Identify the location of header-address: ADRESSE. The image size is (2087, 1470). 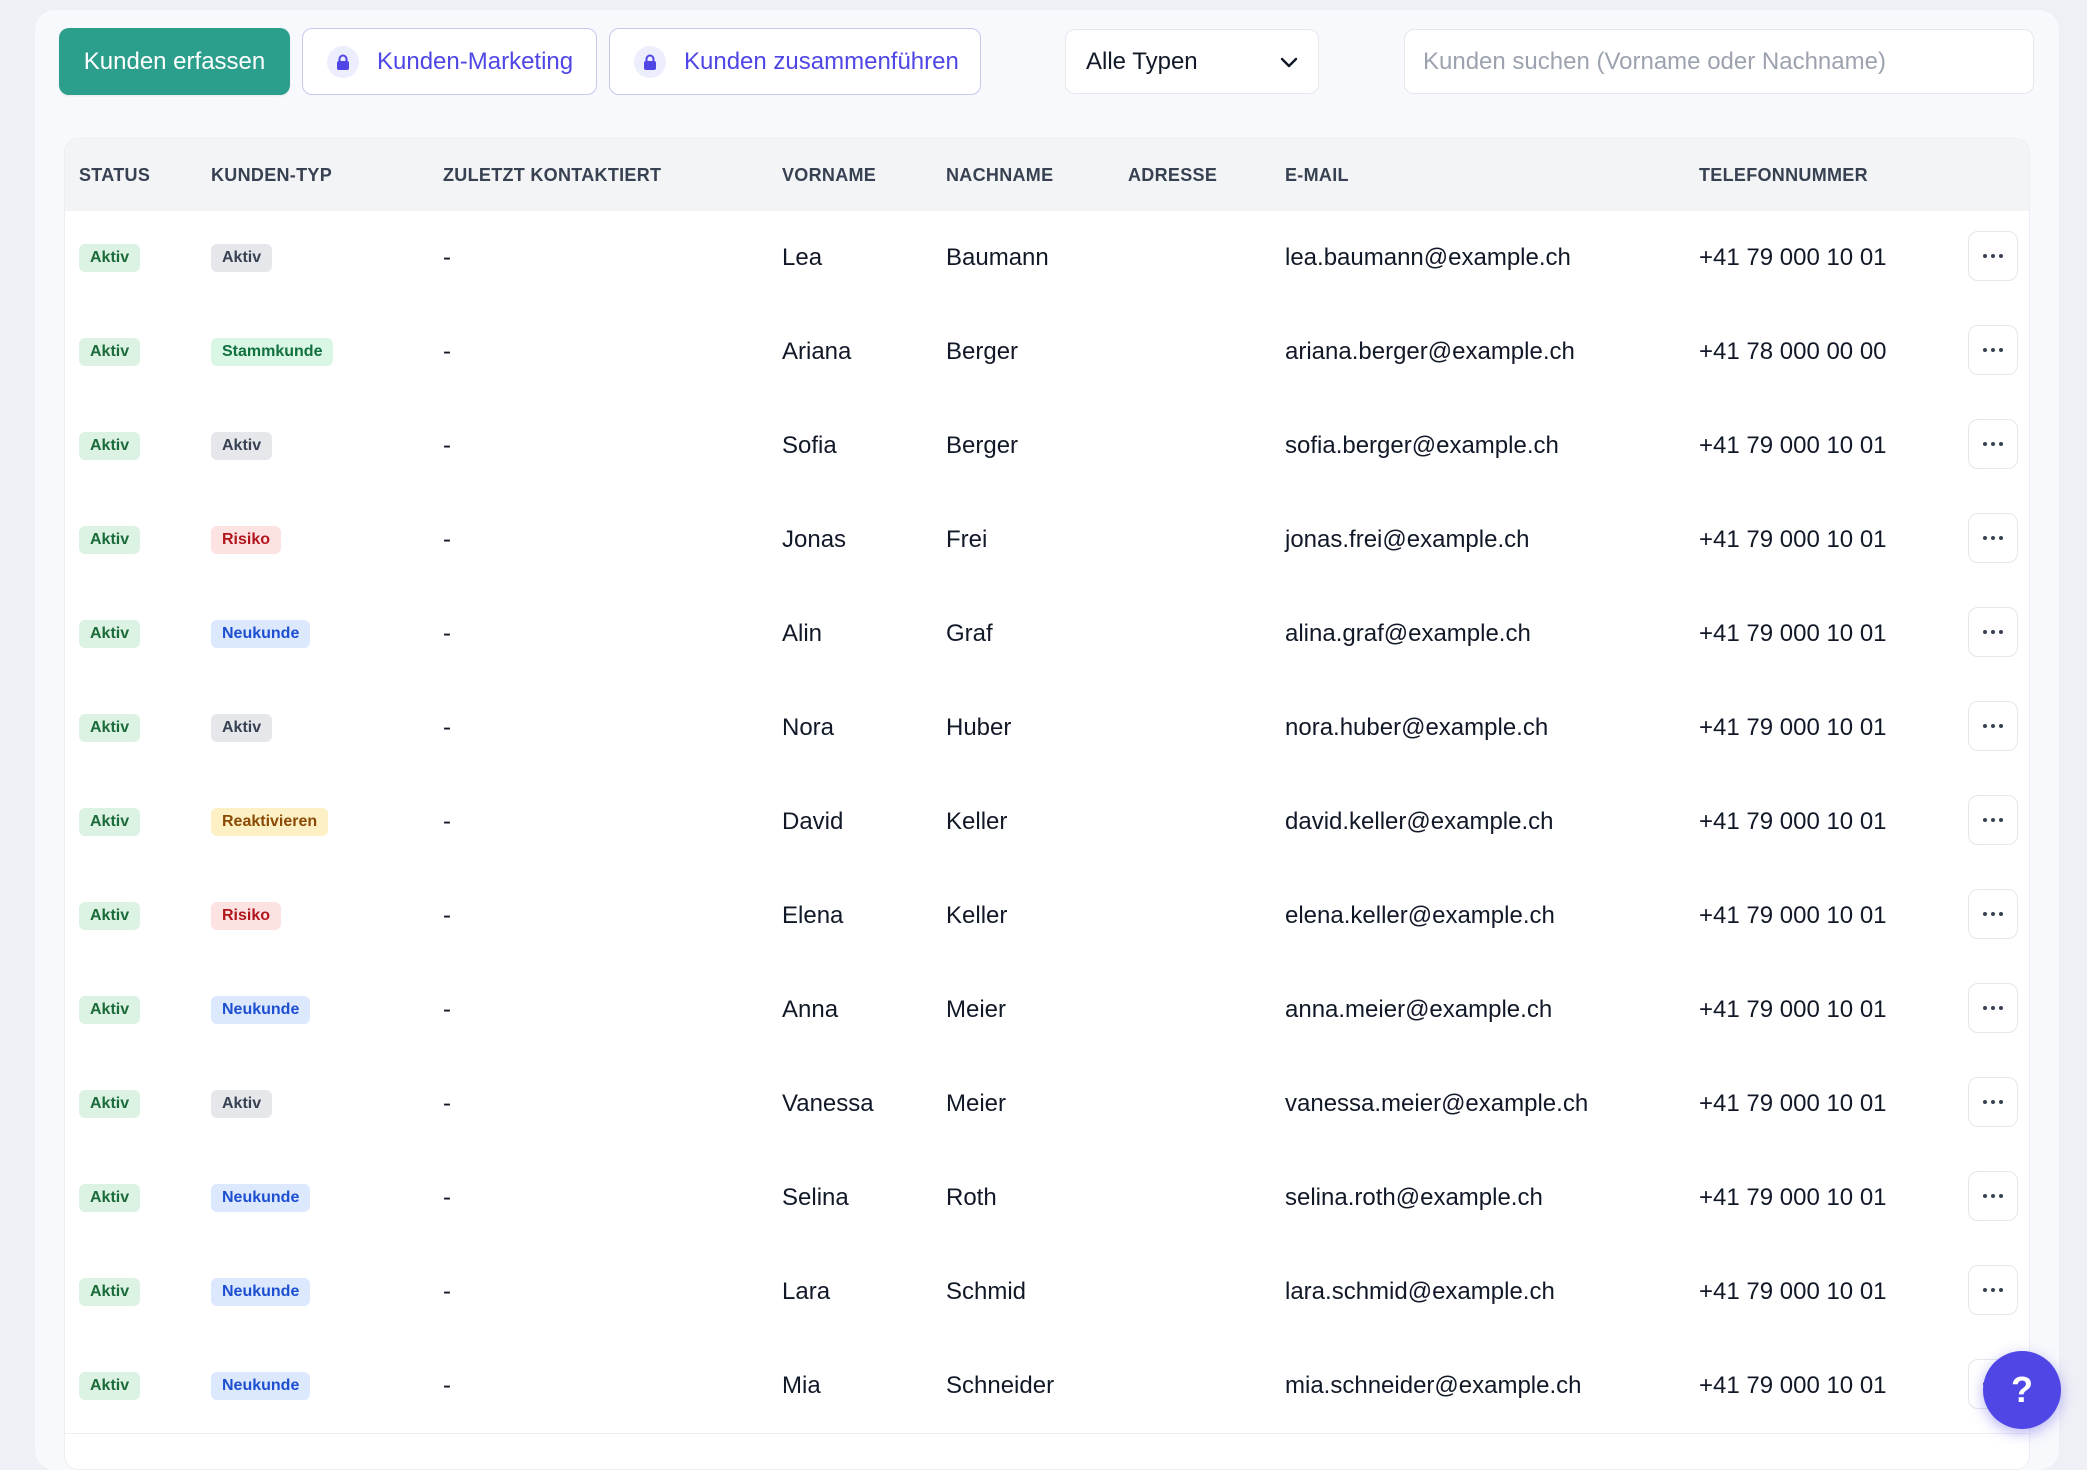
(1172, 175).